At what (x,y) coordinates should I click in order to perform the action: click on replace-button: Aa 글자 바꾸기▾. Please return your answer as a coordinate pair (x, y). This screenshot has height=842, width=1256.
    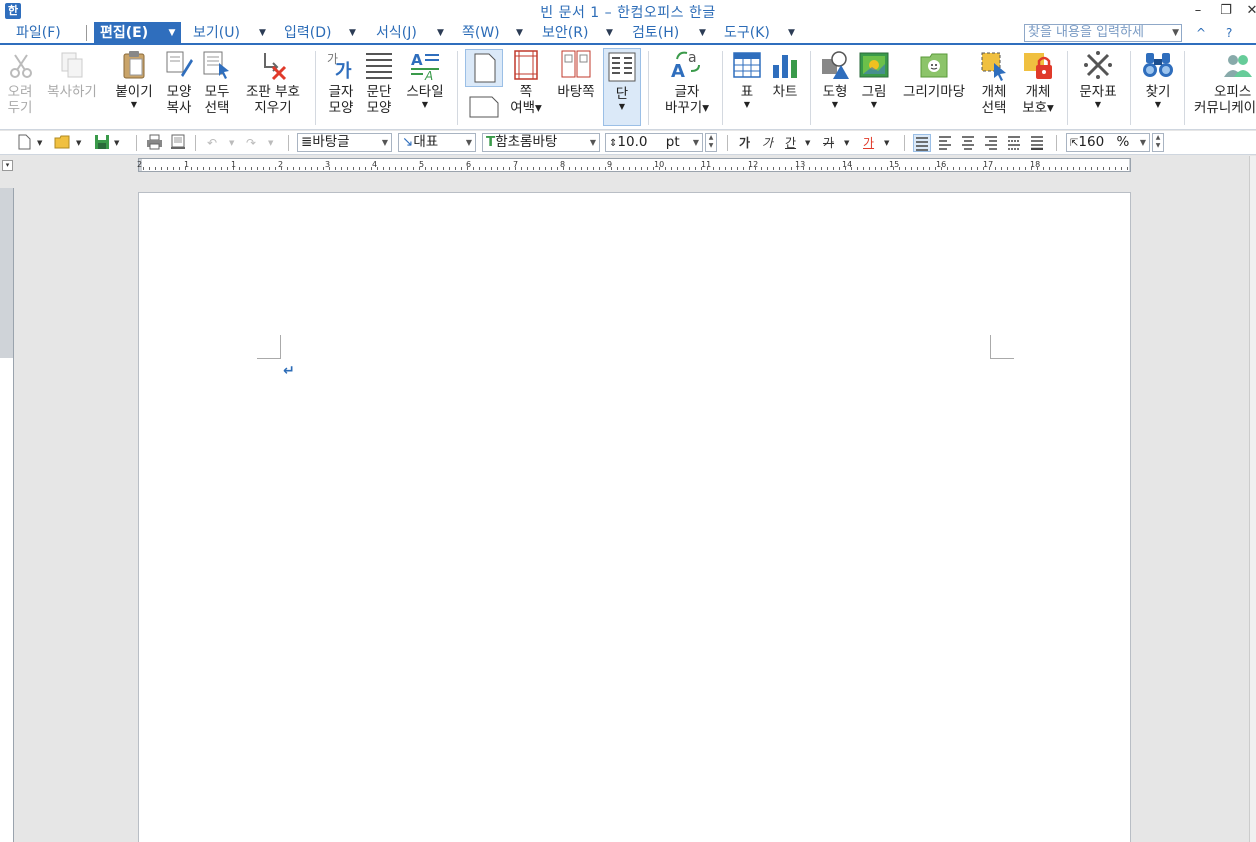
    Looking at the image, I should click on (687, 82).